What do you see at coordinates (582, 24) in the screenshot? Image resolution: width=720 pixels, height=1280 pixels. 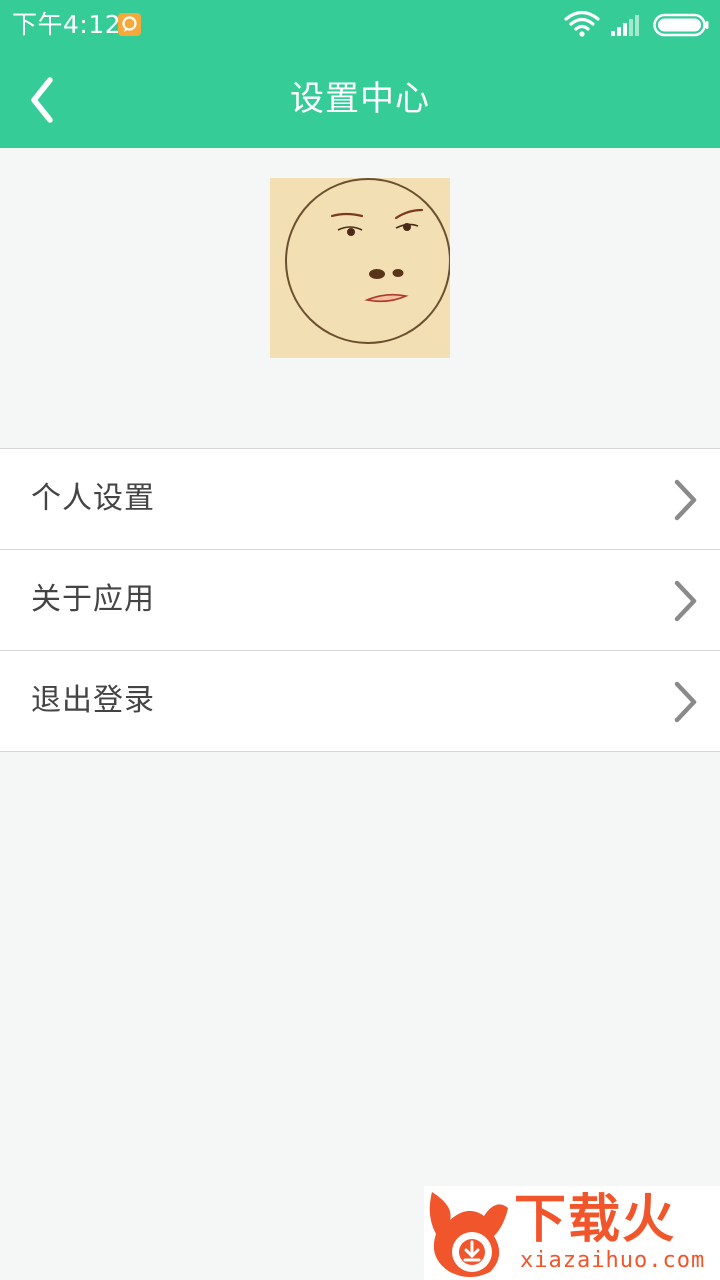 I see `wifi-icon` at bounding box center [582, 24].